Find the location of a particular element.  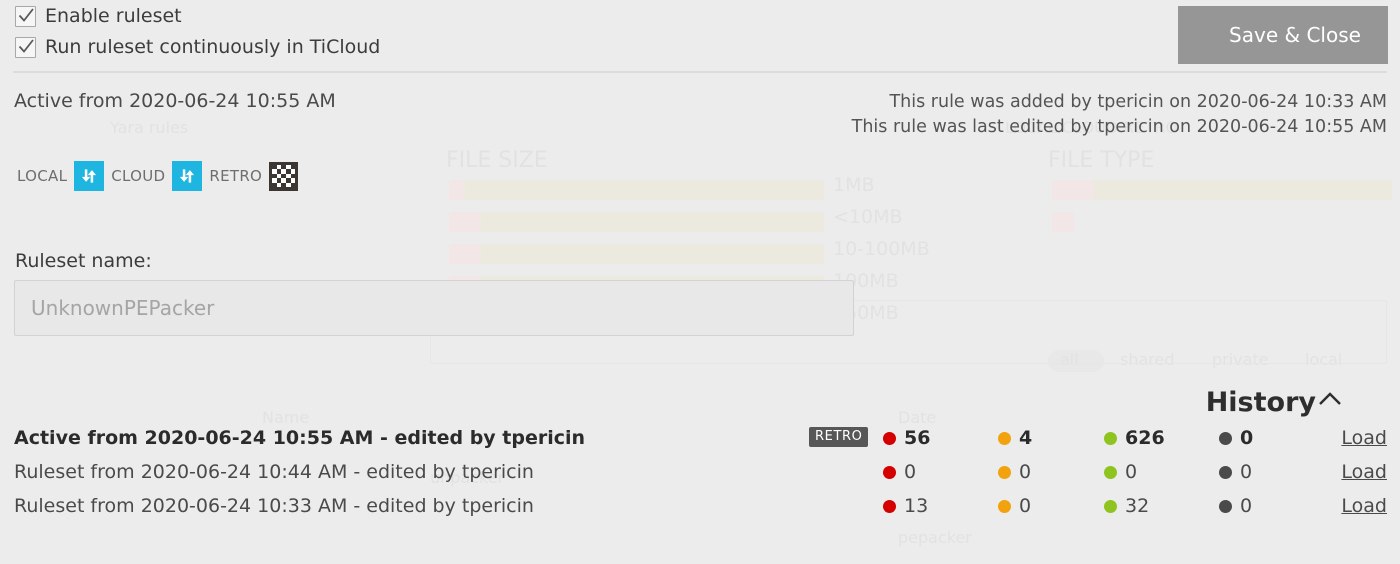

malicious-count: 56 is located at coordinates (906, 438).